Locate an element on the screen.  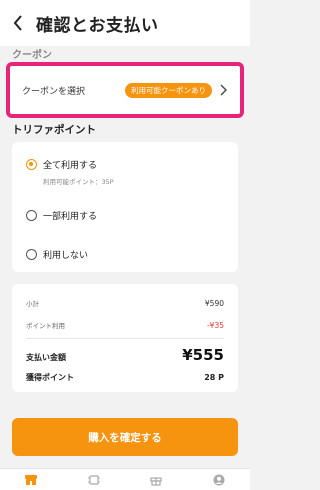
gift-icon is located at coordinates (156, 481).